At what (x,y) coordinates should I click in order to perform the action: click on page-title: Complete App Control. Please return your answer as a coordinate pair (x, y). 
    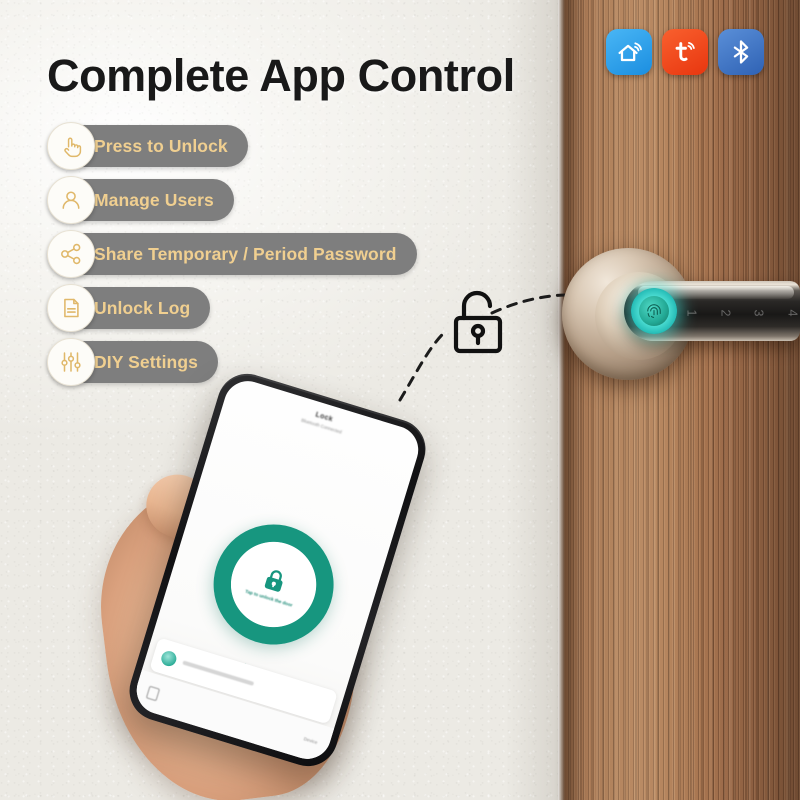
    Looking at the image, I should click on (281, 75).